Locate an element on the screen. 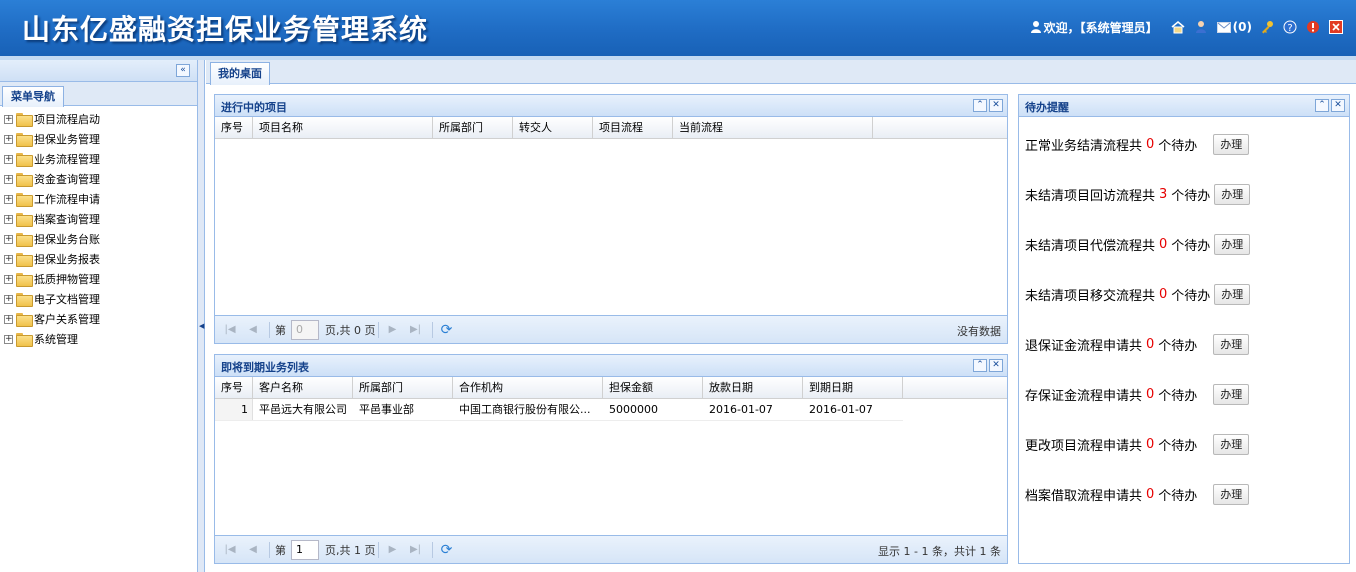 This screenshot has height=572, width=1356. tree-item: + 工作流程申请 is located at coordinates (98, 199).